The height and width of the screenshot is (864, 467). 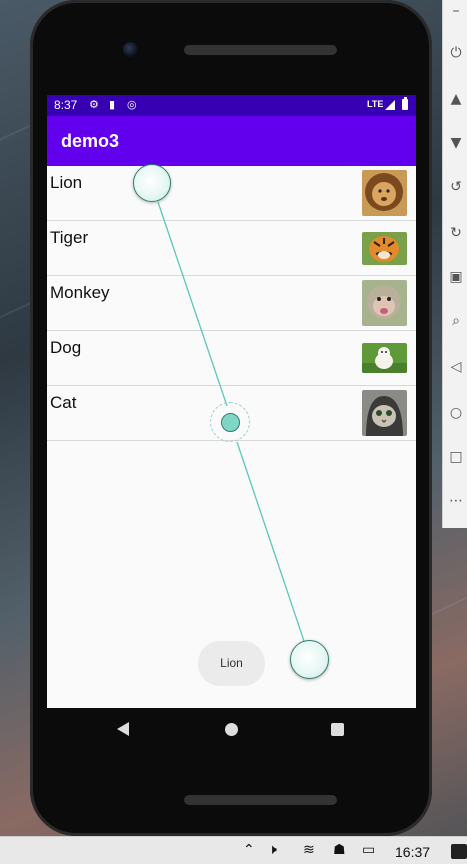 What do you see at coordinates (309, 850) in the screenshot?
I see `wifi-icon: ≋` at bounding box center [309, 850].